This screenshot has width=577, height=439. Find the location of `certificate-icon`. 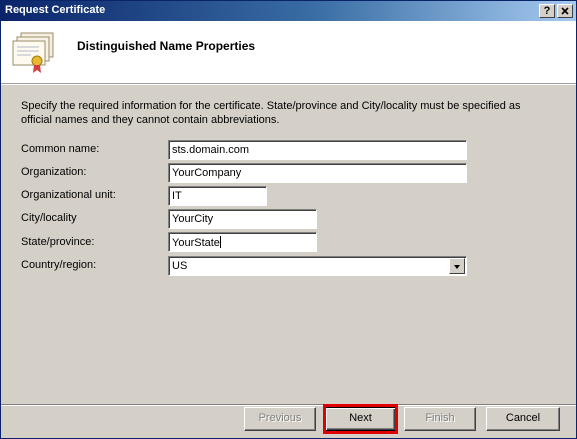

certificate-icon is located at coordinates (33, 52).